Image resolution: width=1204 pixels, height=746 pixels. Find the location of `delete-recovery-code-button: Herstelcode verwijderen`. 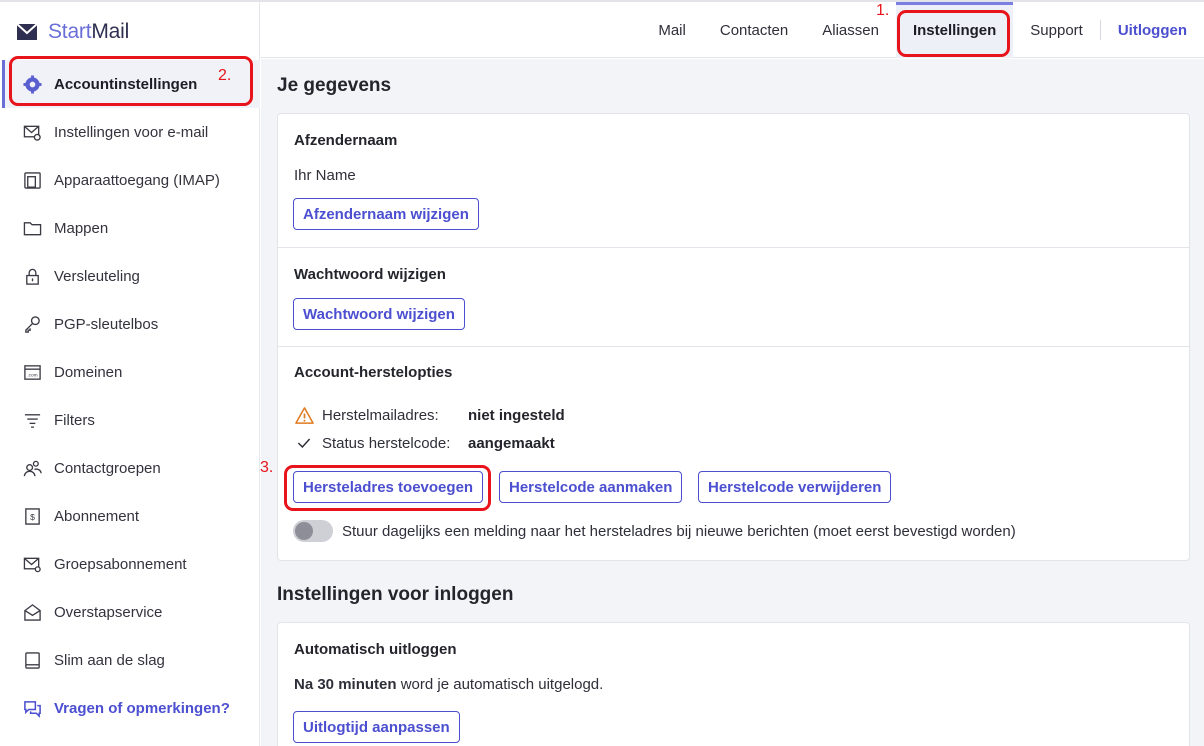

delete-recovery-code-button: Herstelcode verwijderen is located at coordinates (795, 487).